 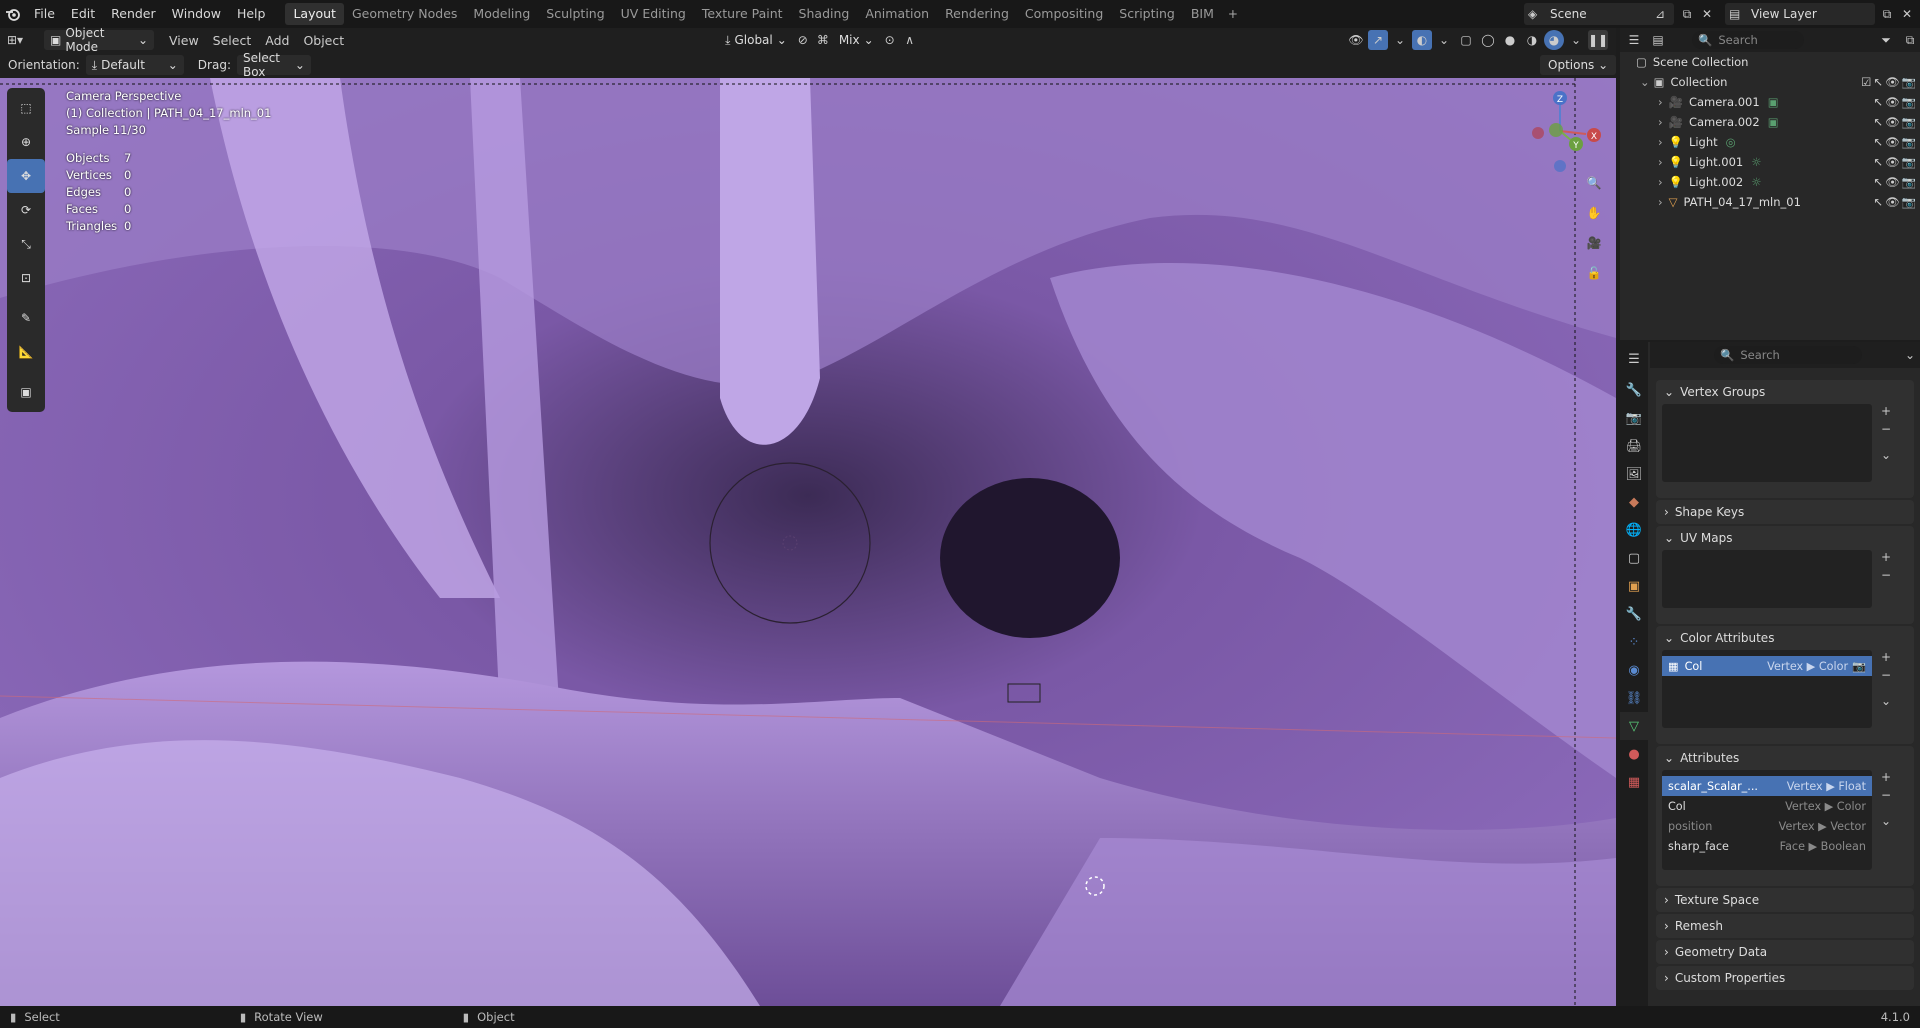 I want to click on tab-compositing: Compositing, so click(x=1064, y=14).